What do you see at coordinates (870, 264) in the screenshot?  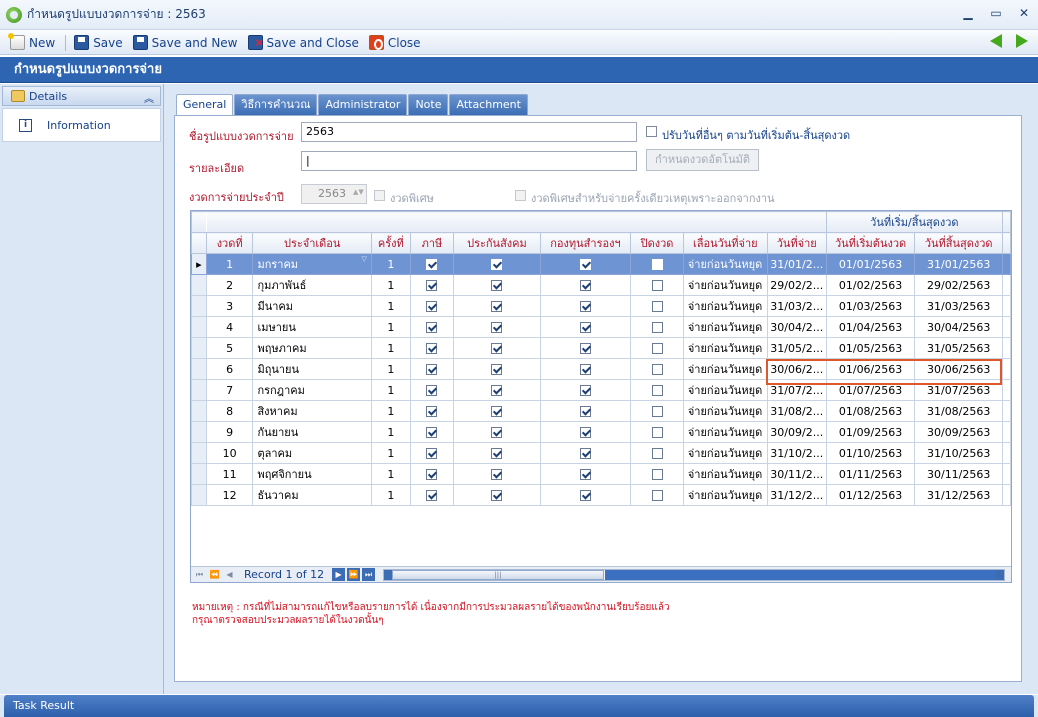 I see `start-date-cell: 01/01/2563` at bounding box center [870, 264].